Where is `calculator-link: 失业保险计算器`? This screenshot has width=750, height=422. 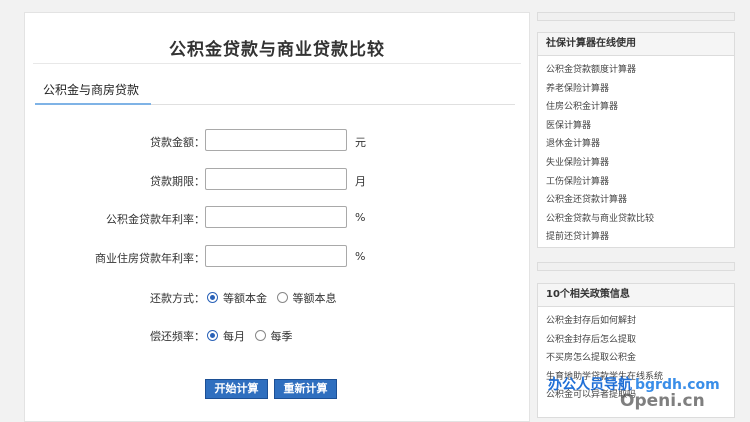
calculator-link: 失业保险计算器 is located at coordinates (640, 163).